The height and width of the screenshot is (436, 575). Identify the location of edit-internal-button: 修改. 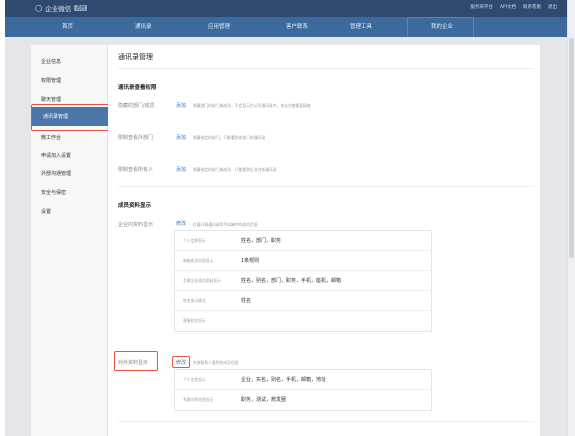
(181, 223).